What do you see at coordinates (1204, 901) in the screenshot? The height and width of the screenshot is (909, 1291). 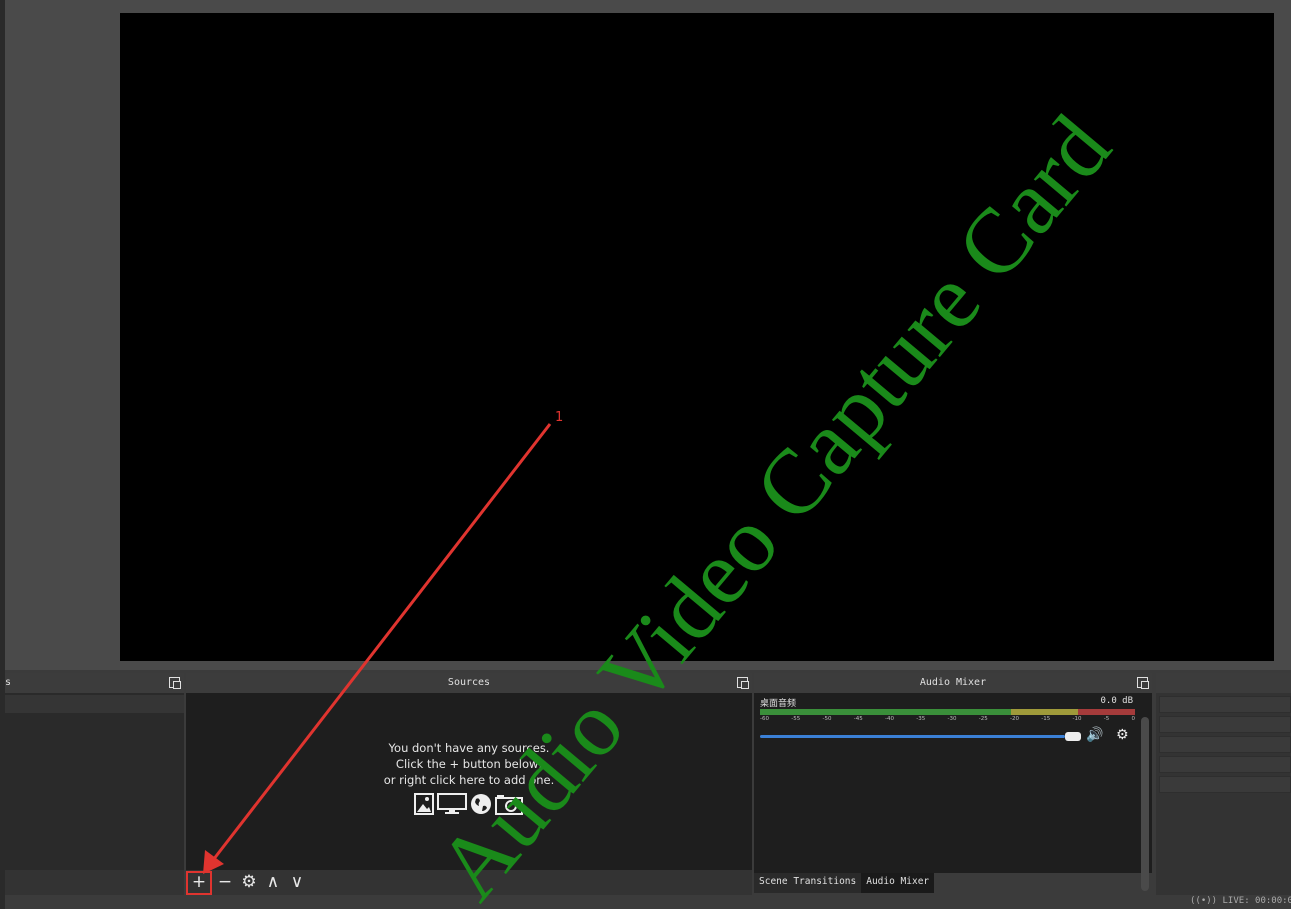 I see `broadcast-icon: ((•))` at bounding box center [1204, 901].